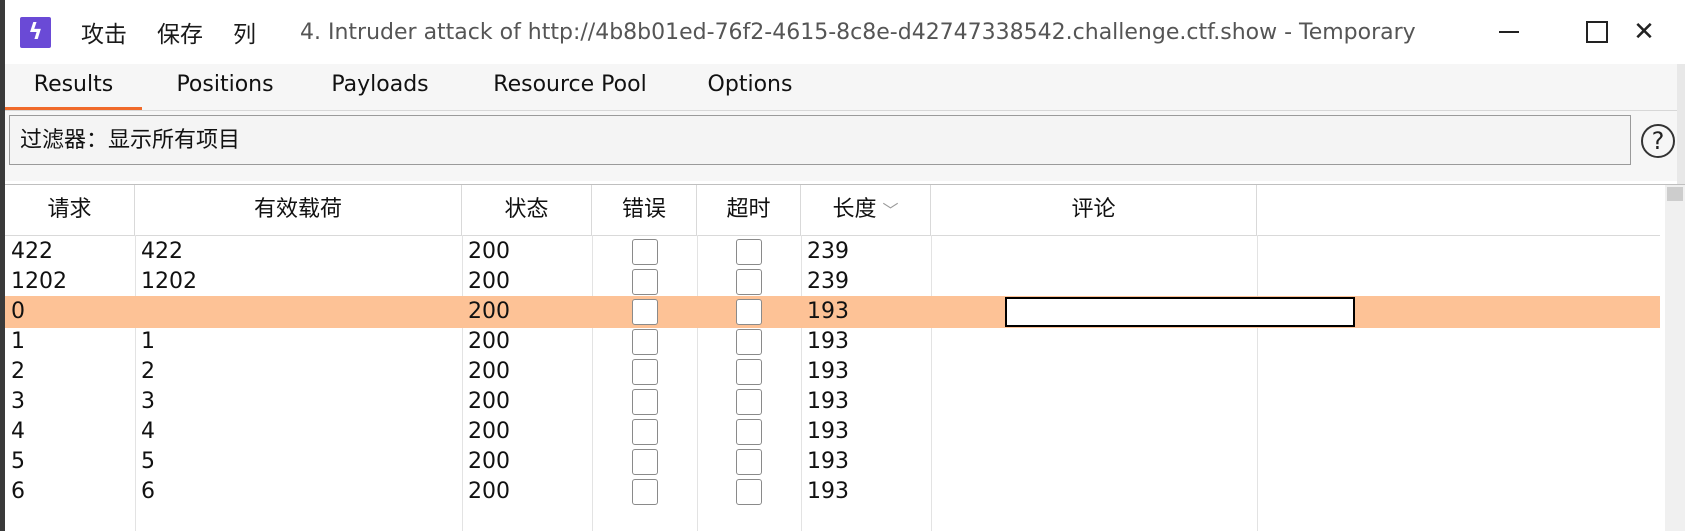 Image resolution: width=1685 pixels, height=531 pixels. I want to click on minimize-icon, so click(1509, 32).